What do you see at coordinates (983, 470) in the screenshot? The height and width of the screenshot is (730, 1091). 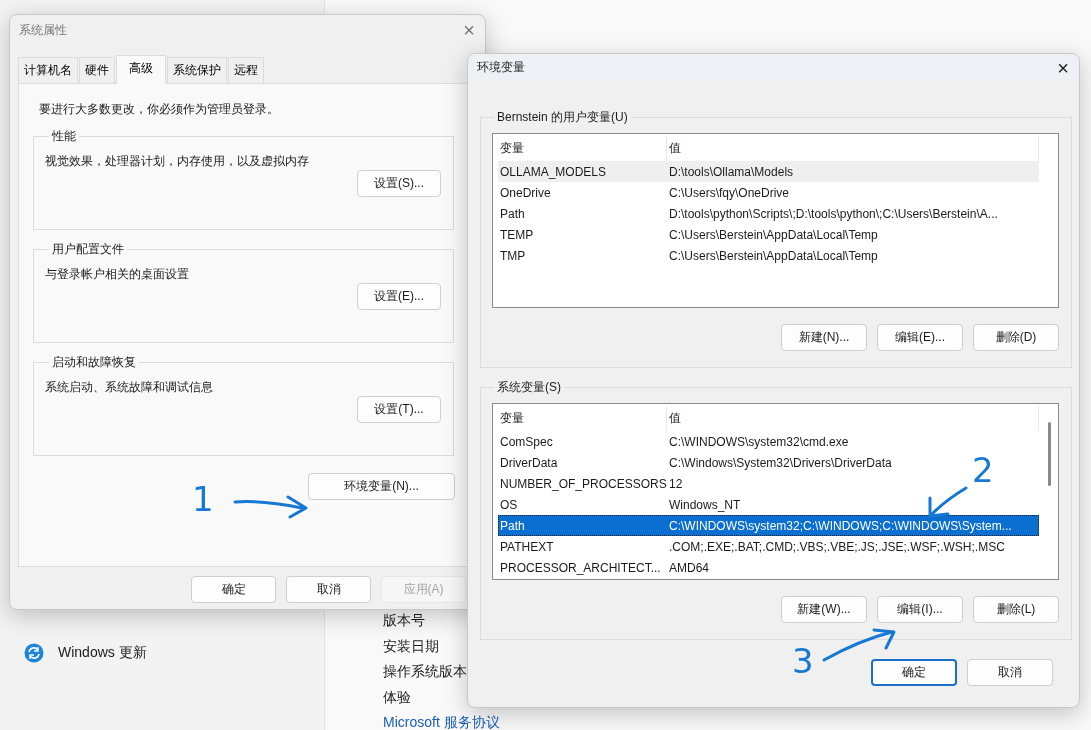 I see `annotation-number: 2` at bounding box center [983, 470].